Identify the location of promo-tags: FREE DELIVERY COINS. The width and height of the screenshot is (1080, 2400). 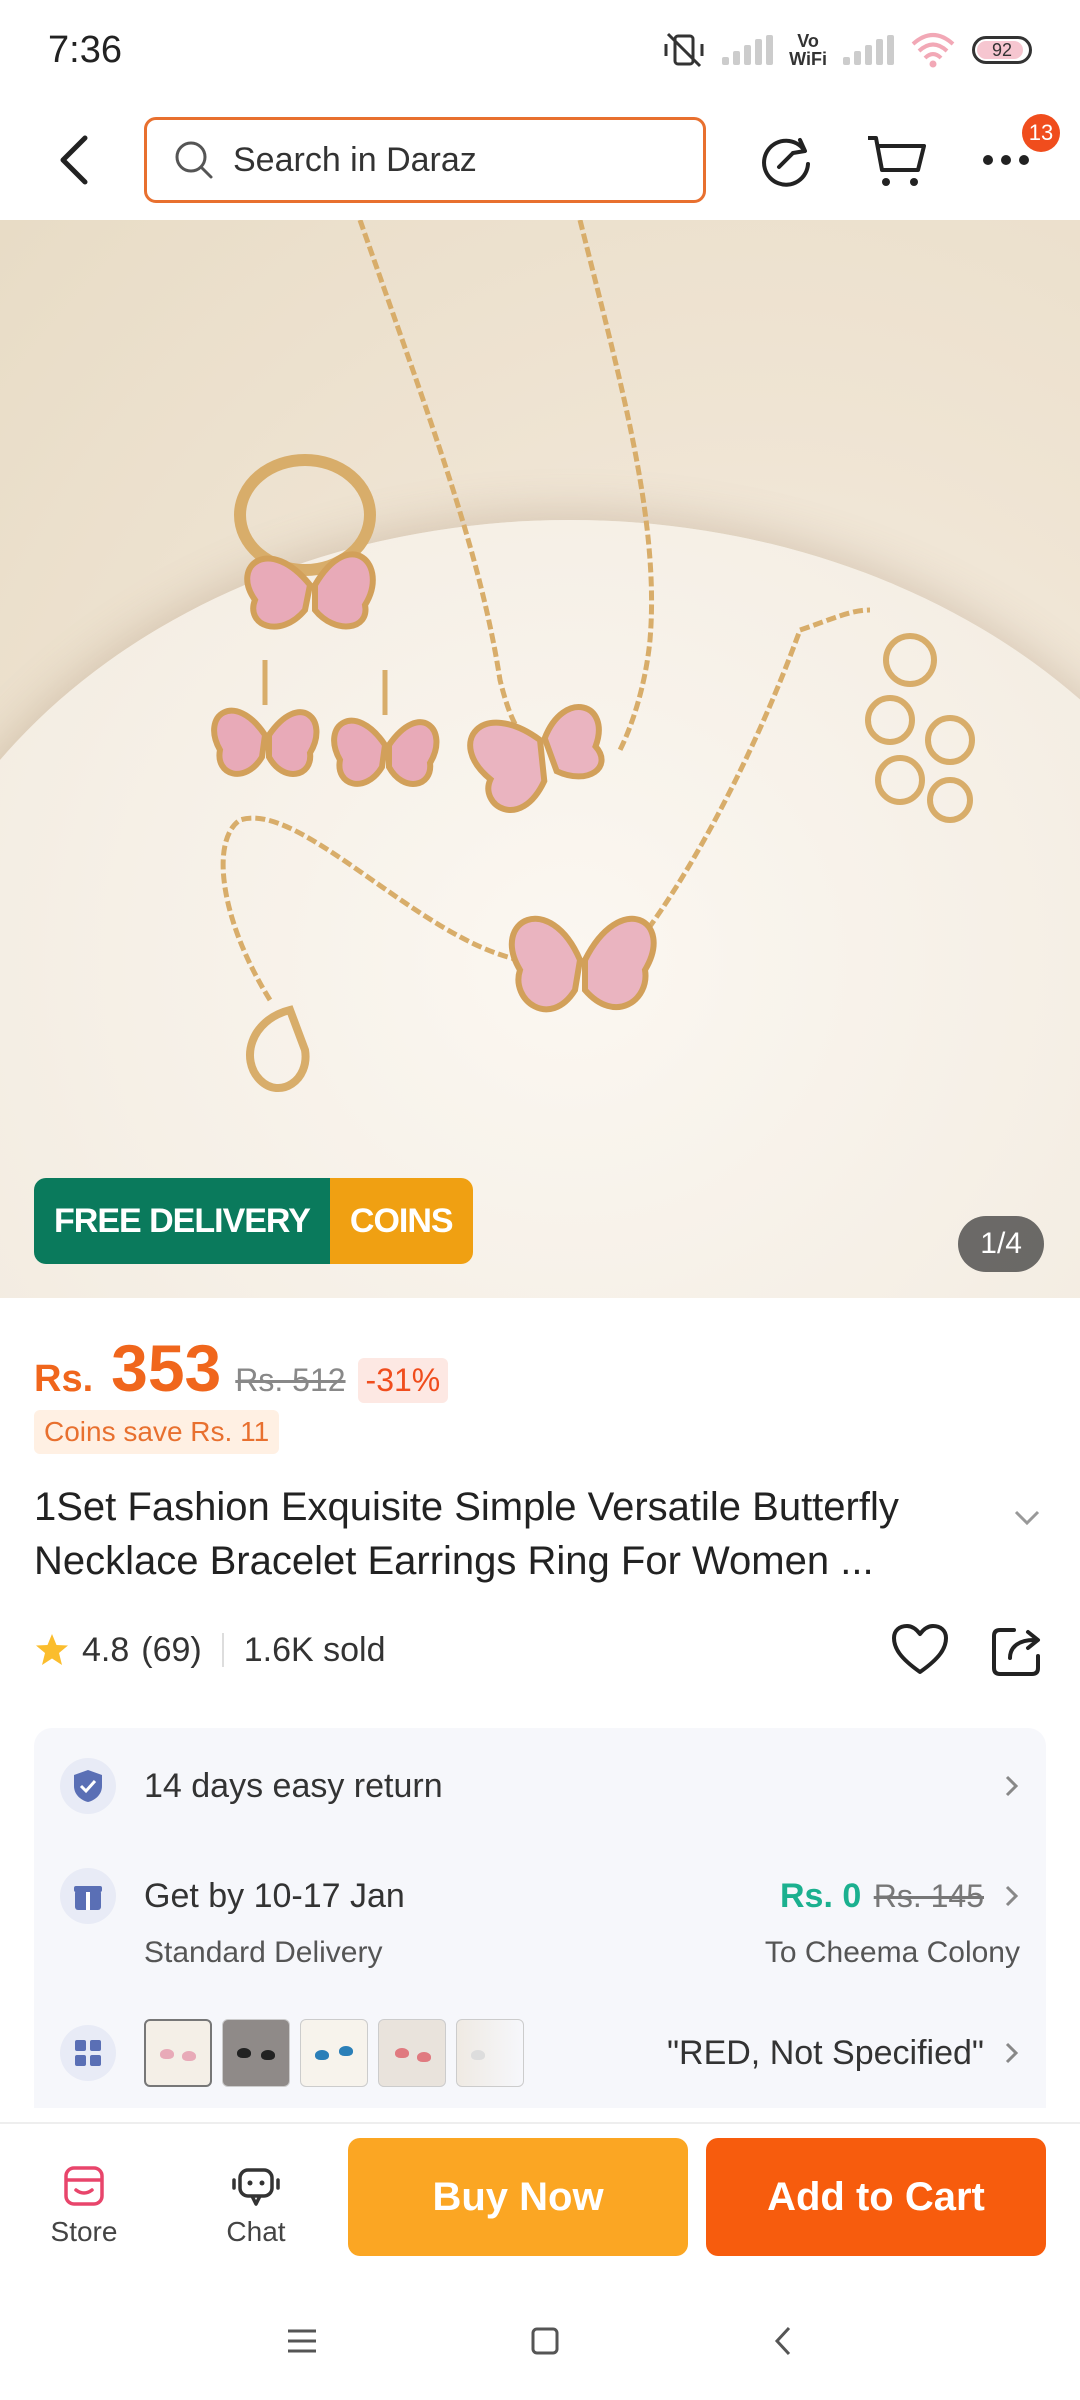
(253, 1221).